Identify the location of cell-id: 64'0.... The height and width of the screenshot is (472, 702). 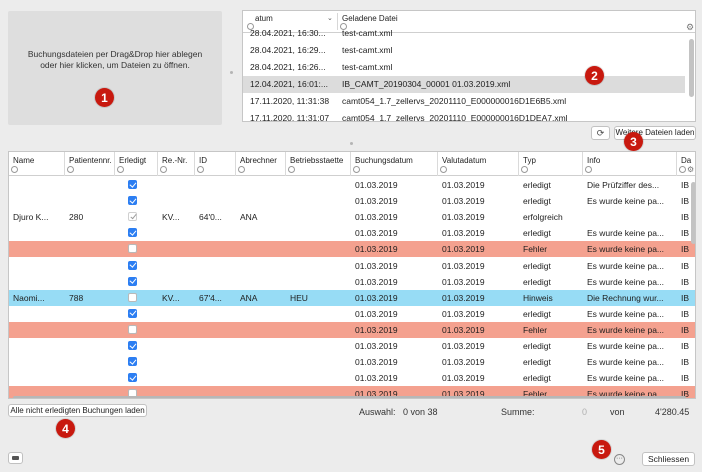
(210, 217).